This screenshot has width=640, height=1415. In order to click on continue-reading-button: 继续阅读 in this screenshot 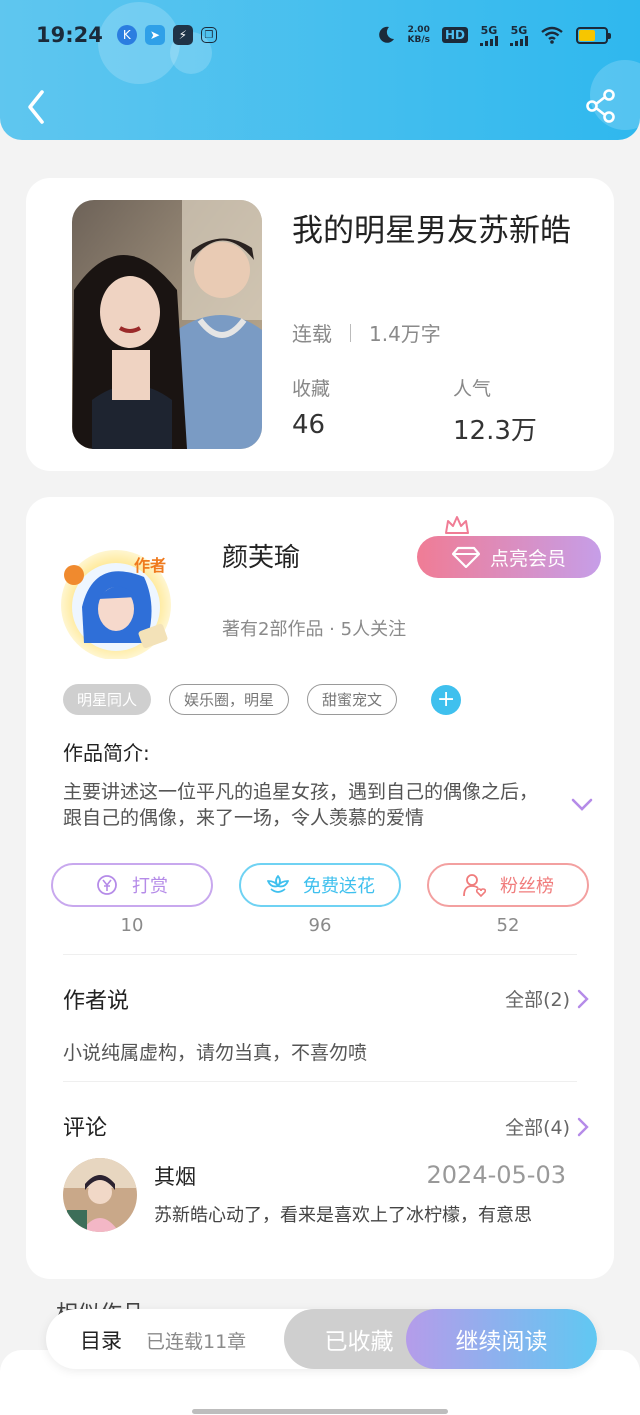, I will do `click(501, 1339)`.